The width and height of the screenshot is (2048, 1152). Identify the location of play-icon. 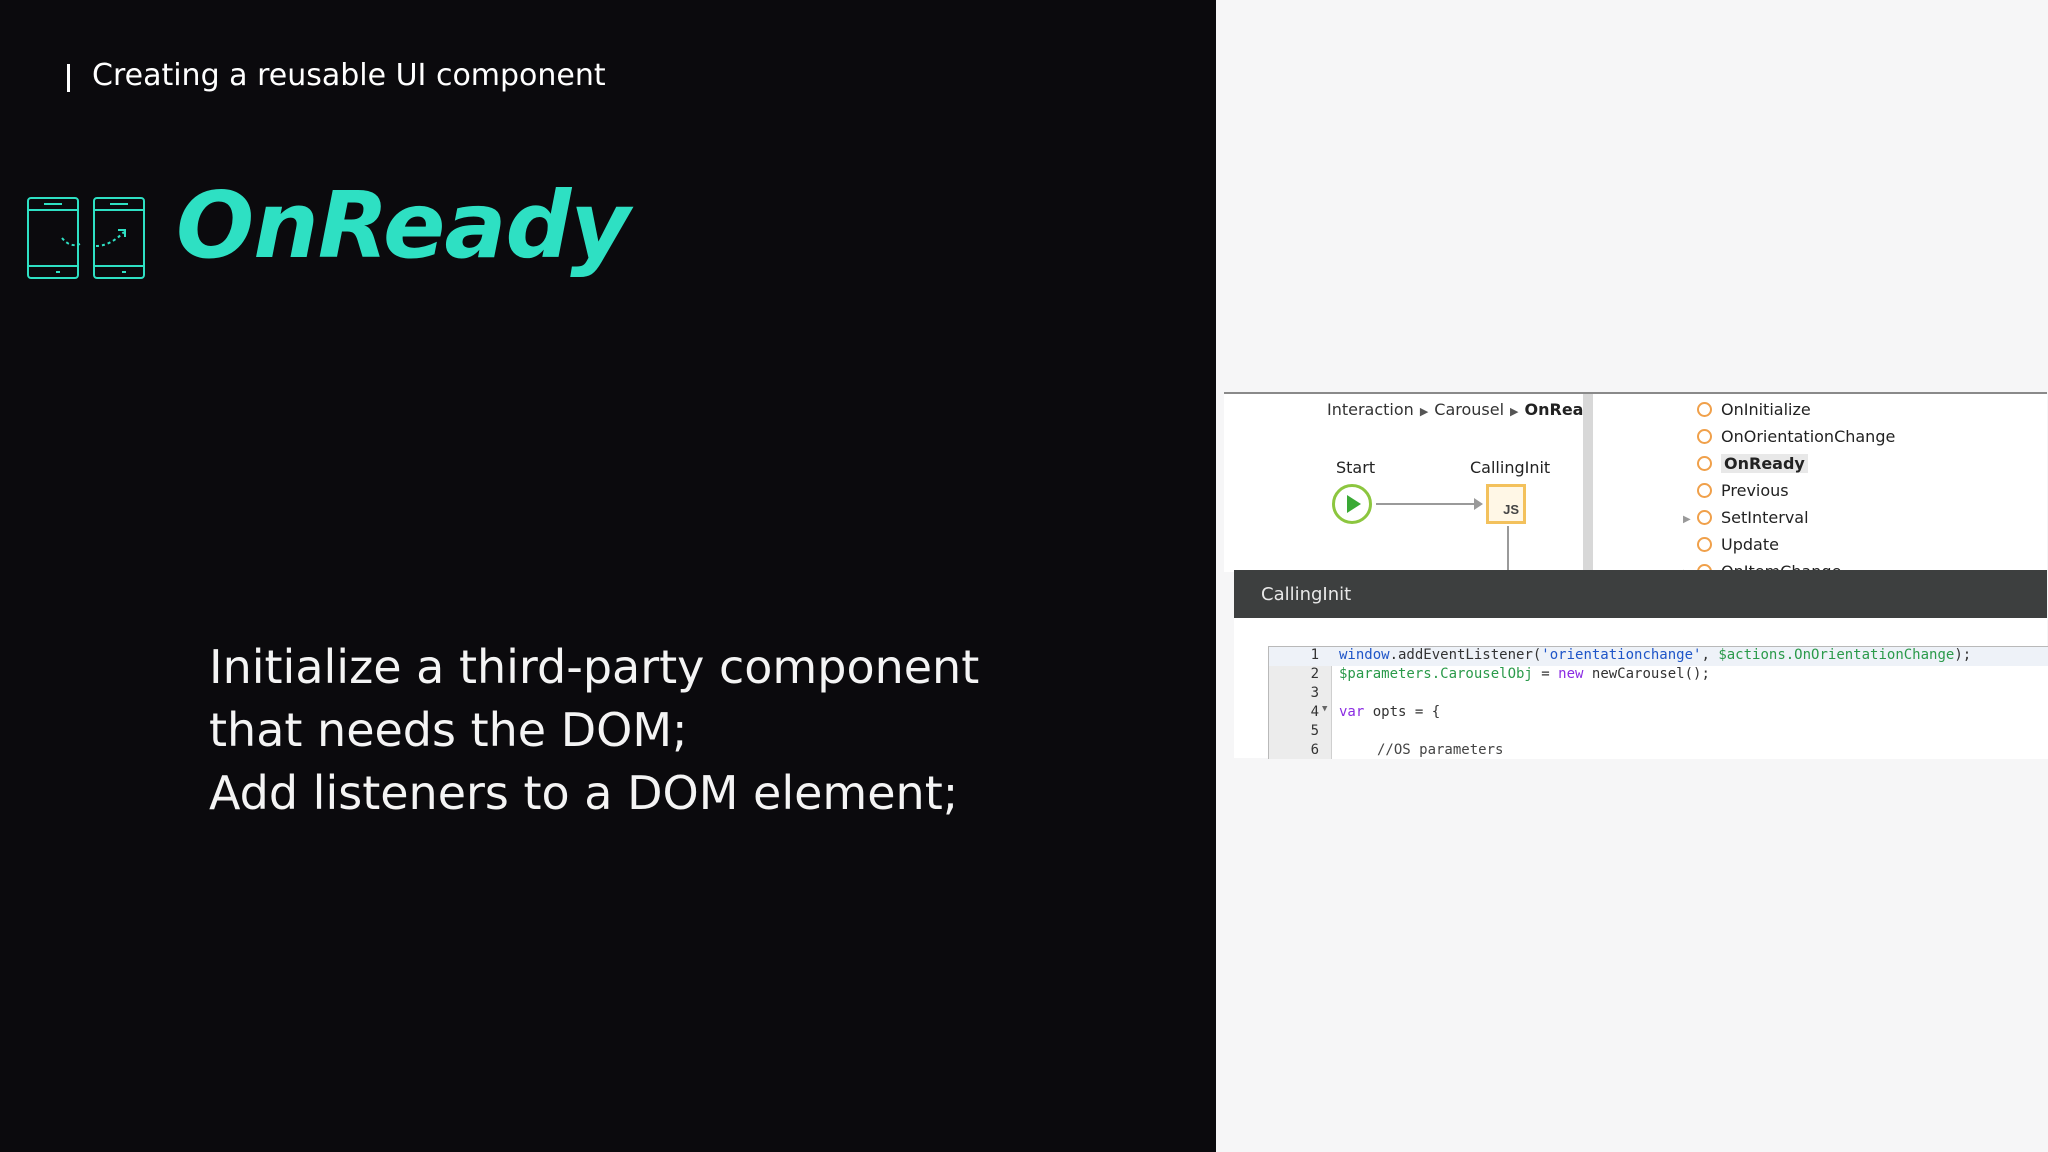
(1354, 504).